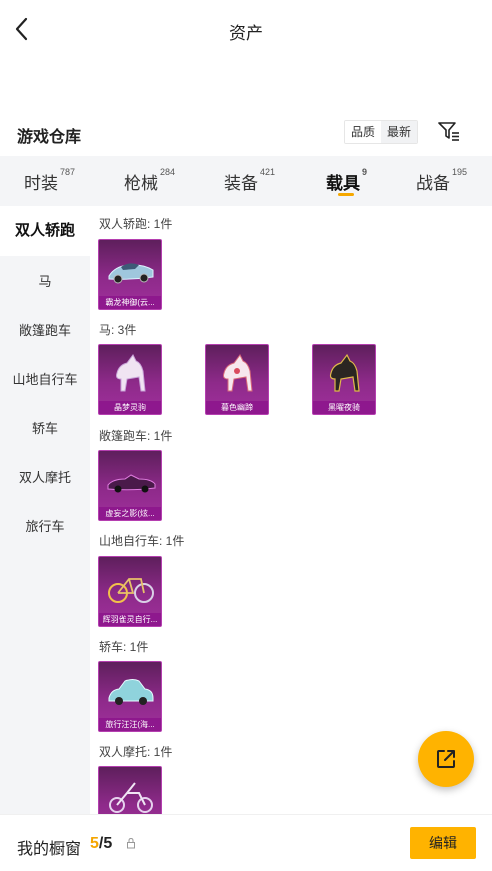  What do you see at coordinates (45, 477) in the screenshot?
I see `sidebar-item-two-seat-motorcycle: 双人摩托` at bounding box center [45, 477].